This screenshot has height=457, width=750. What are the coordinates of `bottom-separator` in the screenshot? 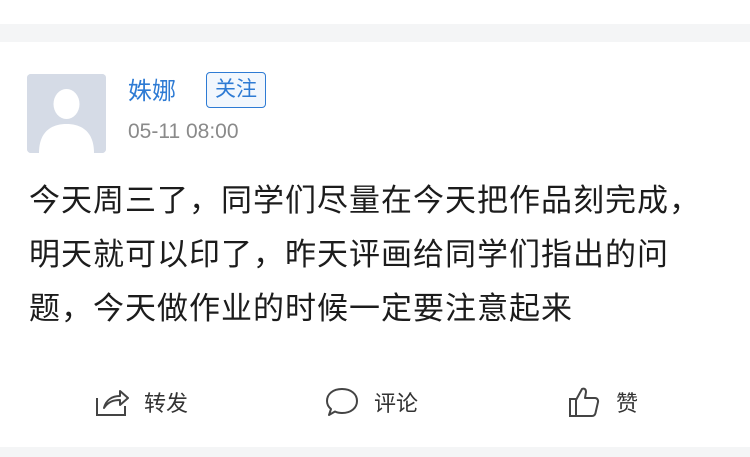 It's located at (375, 452).